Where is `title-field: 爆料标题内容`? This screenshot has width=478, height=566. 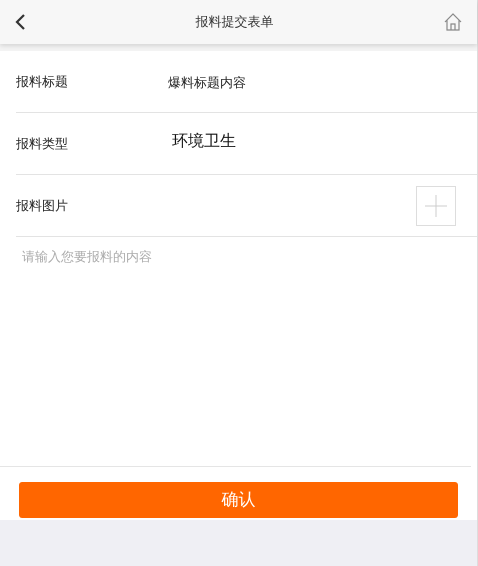
title-field: 爆料标题内容 is located at coordinates (207, 82).